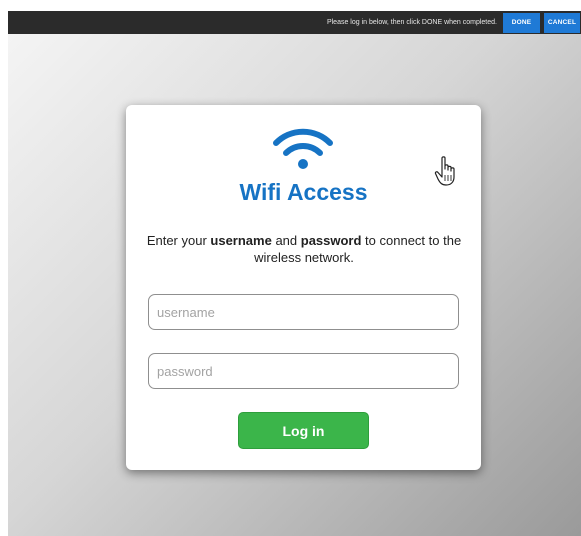  What do you see at coordinates (241, 240) in the screenshot?
I see `instructions-username-word: username` at bounding box center [241, 240].